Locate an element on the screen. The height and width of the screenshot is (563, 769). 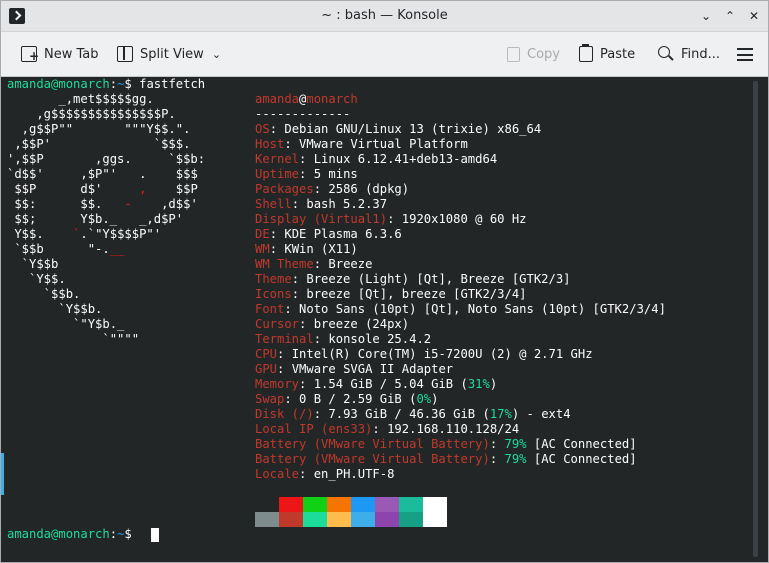
logo-line: $$: $$. - ,d$$' is located at coordinates (102, 204).